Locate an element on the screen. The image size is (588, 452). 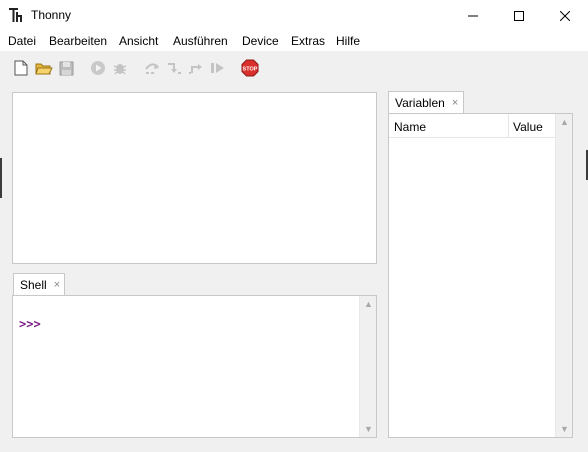
tab-shell: Shell × is located at coordinates (39, 284).